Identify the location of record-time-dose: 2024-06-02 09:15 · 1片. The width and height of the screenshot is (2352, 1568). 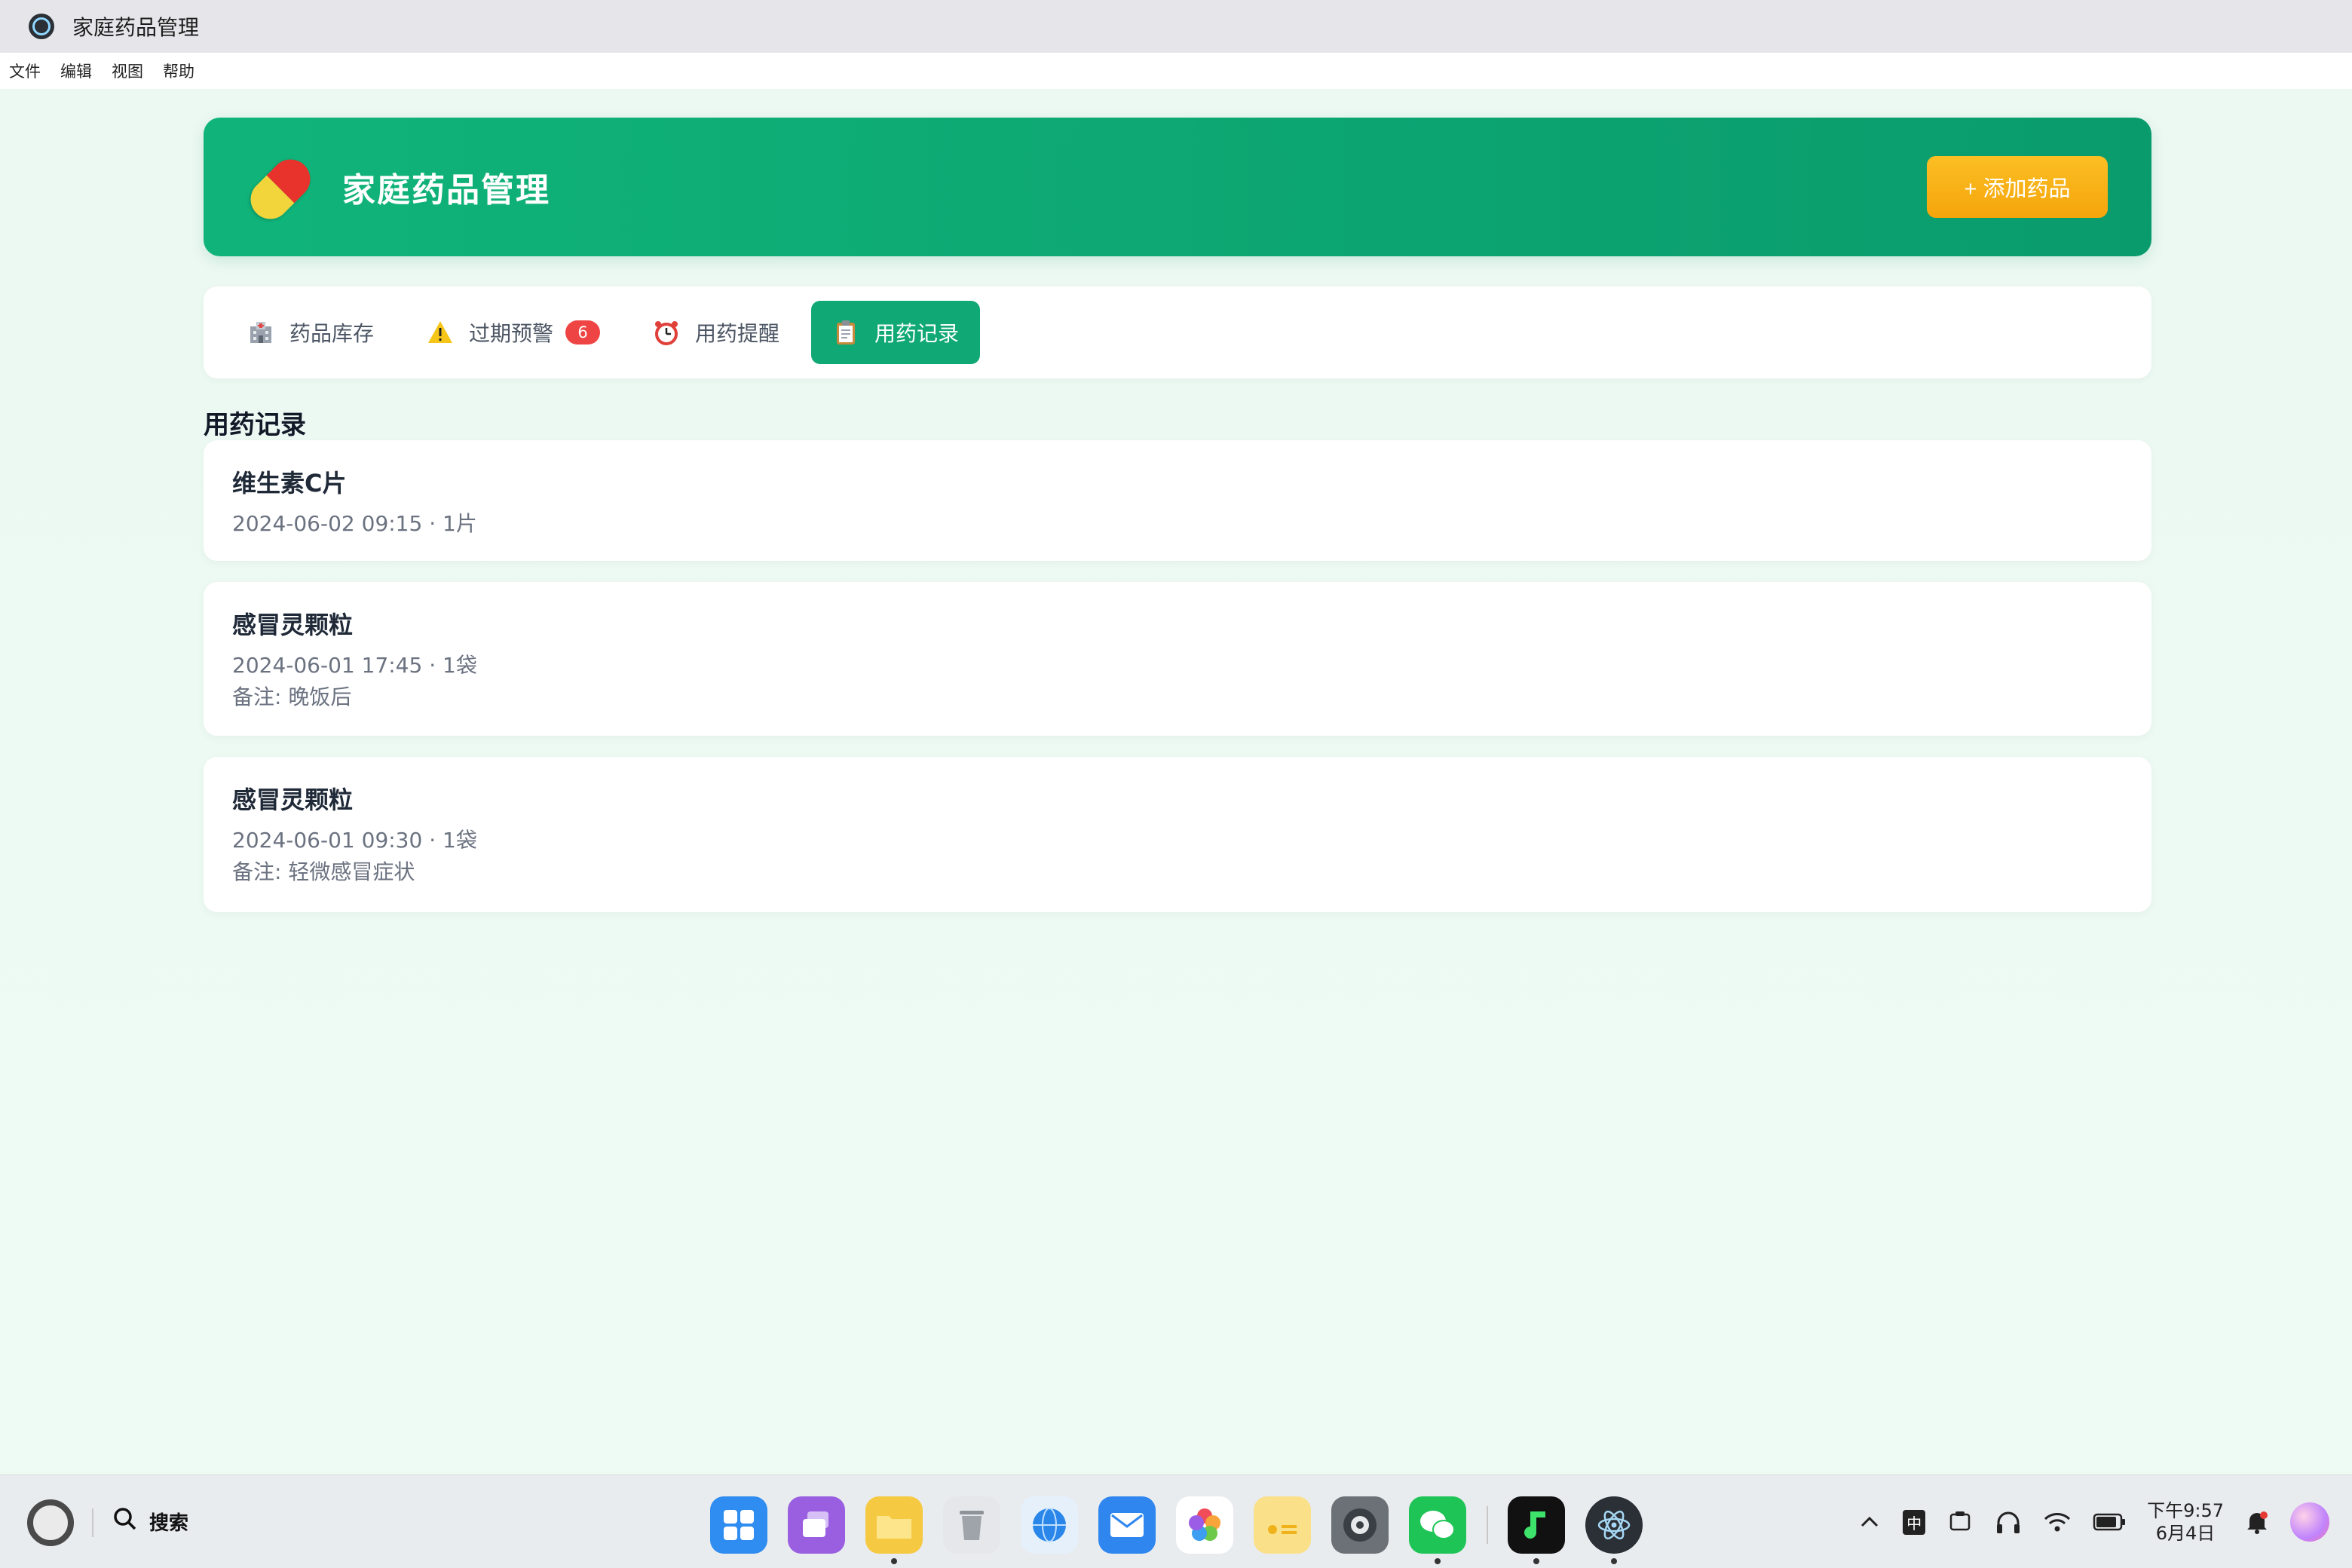
(354, 523).